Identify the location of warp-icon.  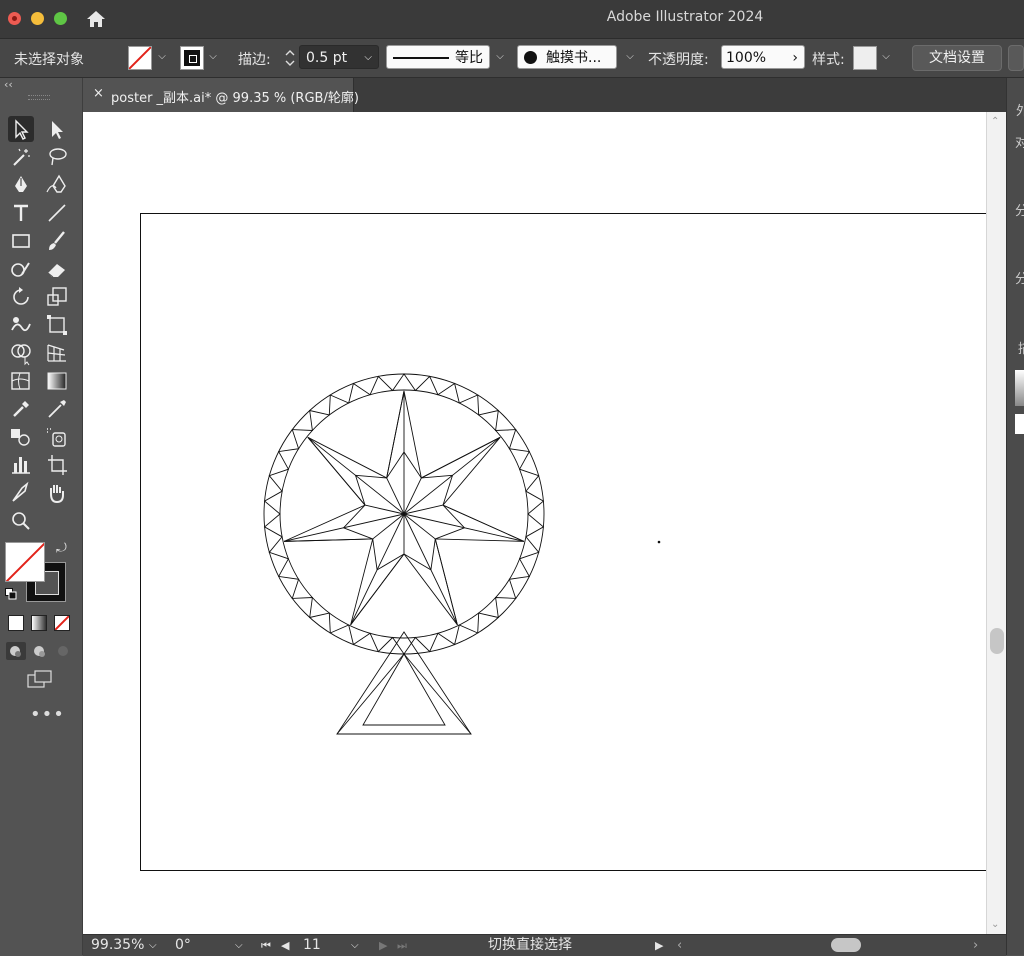
(21, 325).